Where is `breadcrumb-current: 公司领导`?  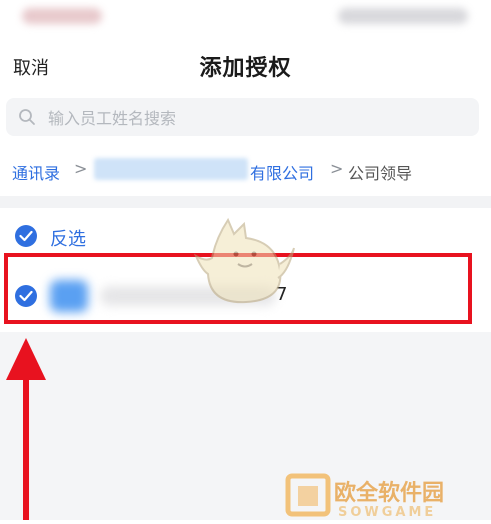
breadcrumb-current: 公司领导 is located at coordinates (380, 173).